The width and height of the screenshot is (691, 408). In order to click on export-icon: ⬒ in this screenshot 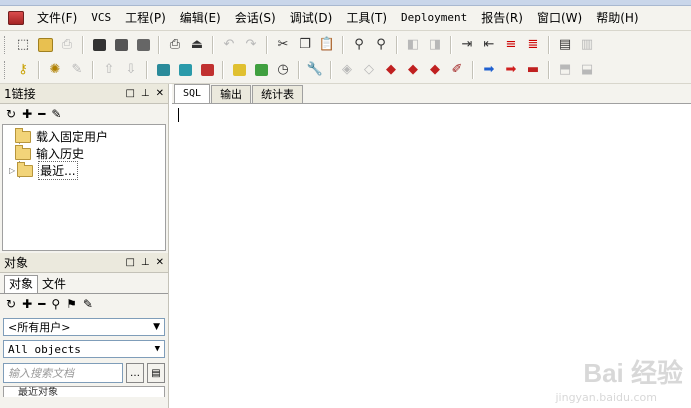, I will do `click(565, 70)`.